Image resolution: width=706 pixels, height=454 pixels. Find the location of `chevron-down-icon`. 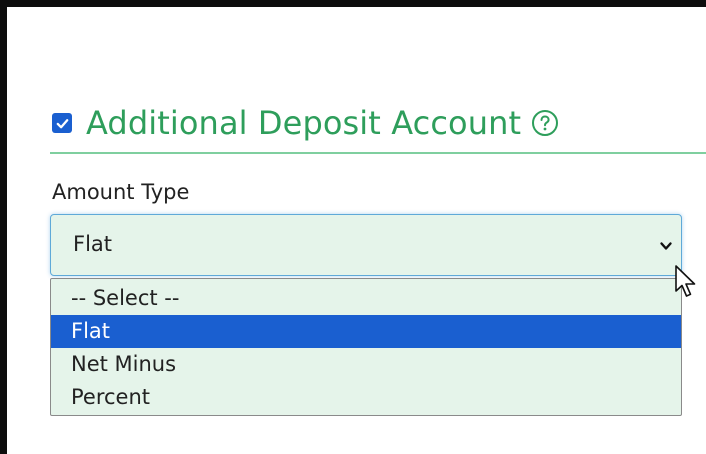

chevron-down-icon is located at coordinates (666, 246).